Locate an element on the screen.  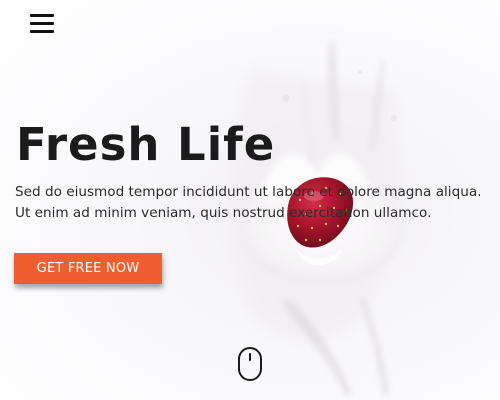
mouse-scroll-icon is located at coordinates (250, 364).